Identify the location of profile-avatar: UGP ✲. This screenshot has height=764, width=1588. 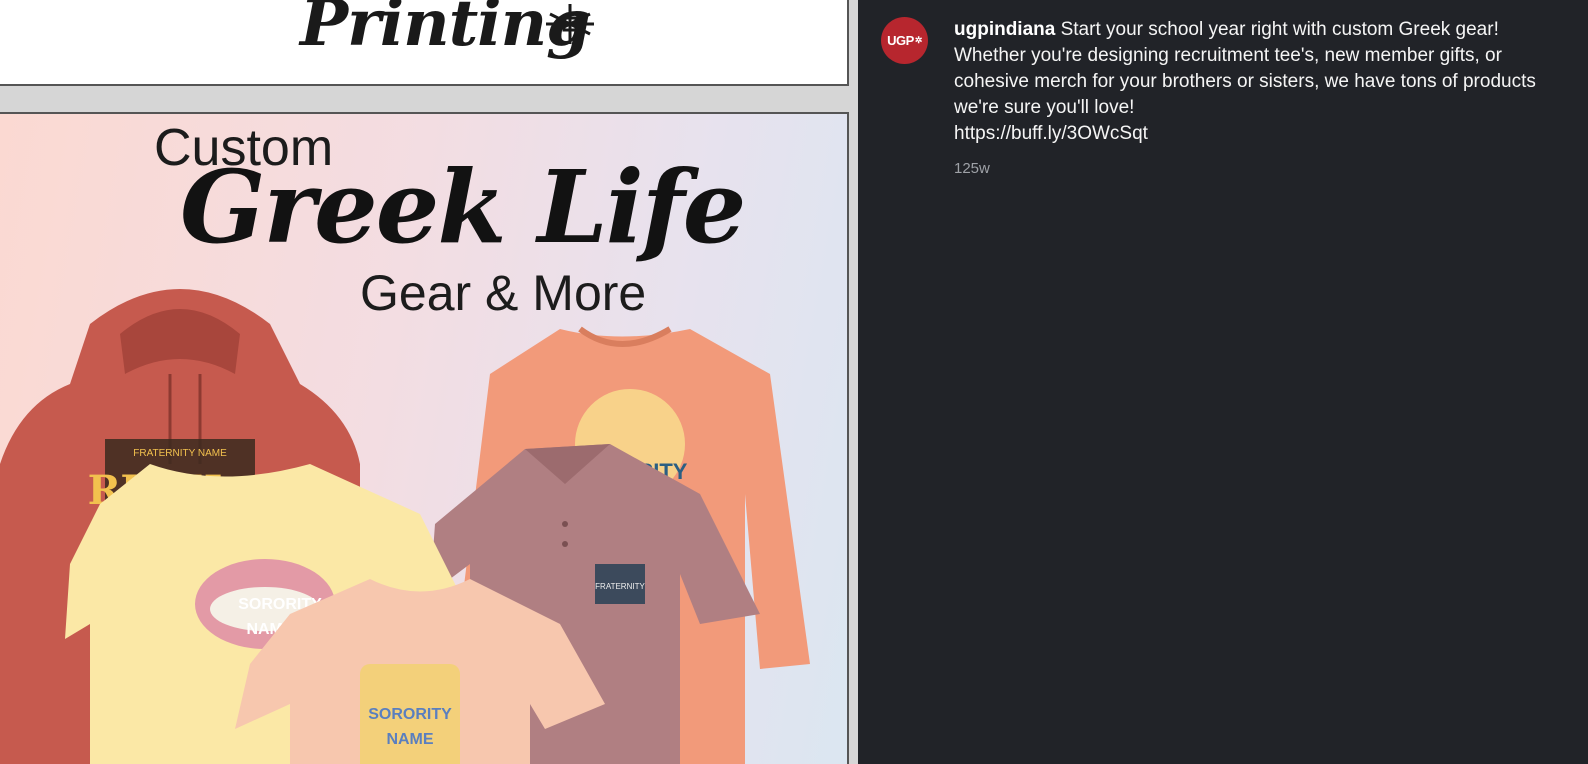
(904, 40).